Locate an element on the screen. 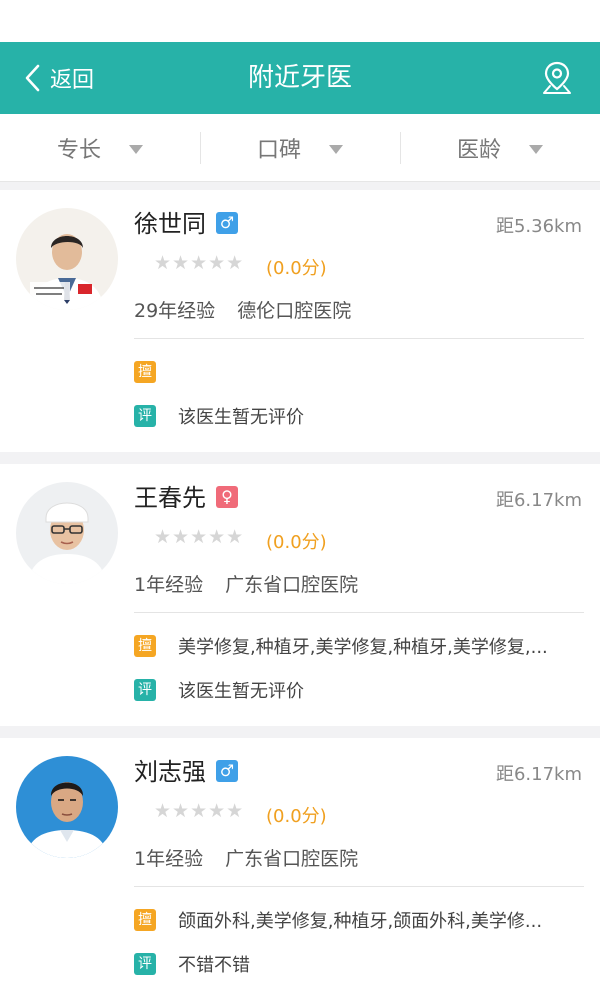 Image resolution: width=600 pixels, height=1000 pixels. review-text: 不错不错 is located at coordinates (214, 965).